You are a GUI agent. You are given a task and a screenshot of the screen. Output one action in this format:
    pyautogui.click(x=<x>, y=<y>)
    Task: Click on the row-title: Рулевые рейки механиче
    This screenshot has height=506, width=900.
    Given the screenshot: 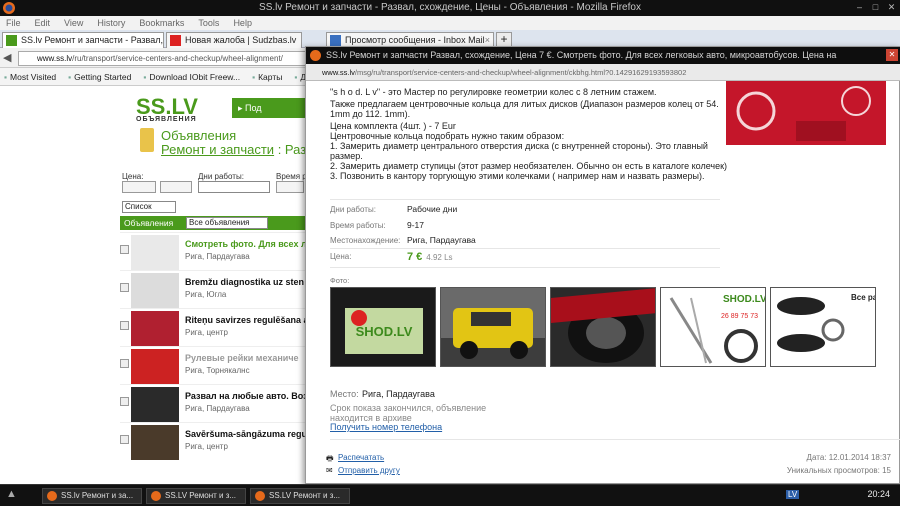 What is the action you would take?
    pyautogui.click(x=245, y=358)
    